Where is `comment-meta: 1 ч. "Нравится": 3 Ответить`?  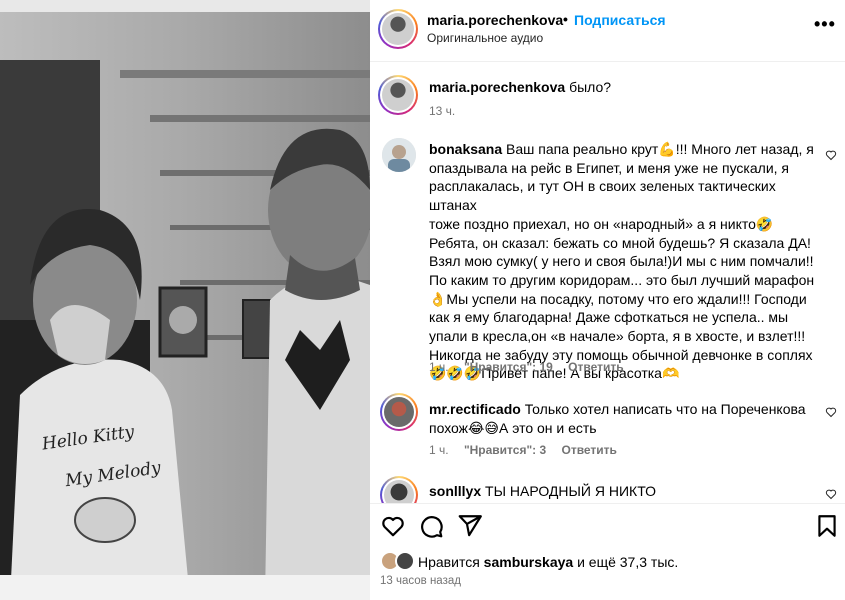
comment-meta: 1 ч. "Нравится": 3 Ответить is located at coordinates (529, 450).